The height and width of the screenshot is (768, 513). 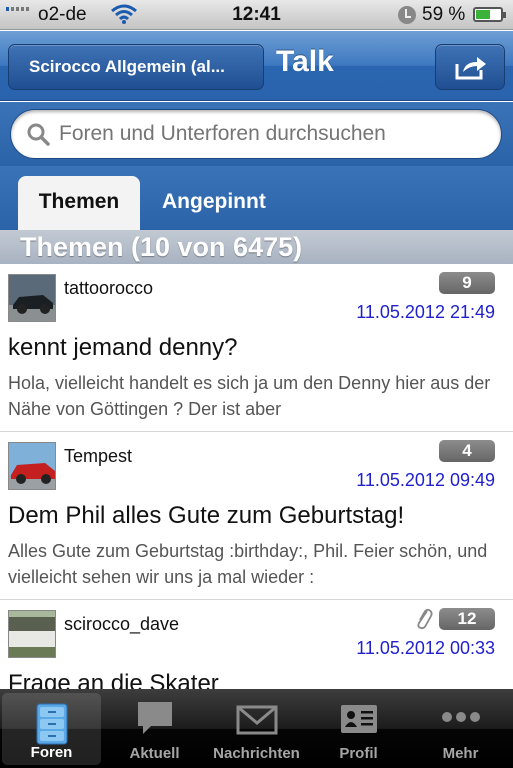 I want to click on tab-foren: Foren, so click(x=51, y=729).